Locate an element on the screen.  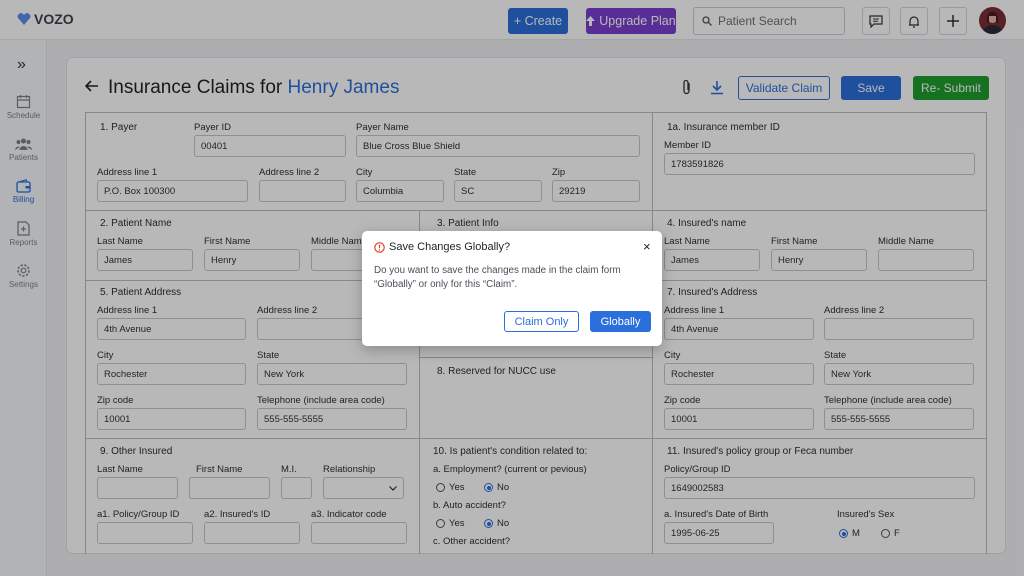
dialog-title: Save Changes Globally? is located at coordinates (450, 247).